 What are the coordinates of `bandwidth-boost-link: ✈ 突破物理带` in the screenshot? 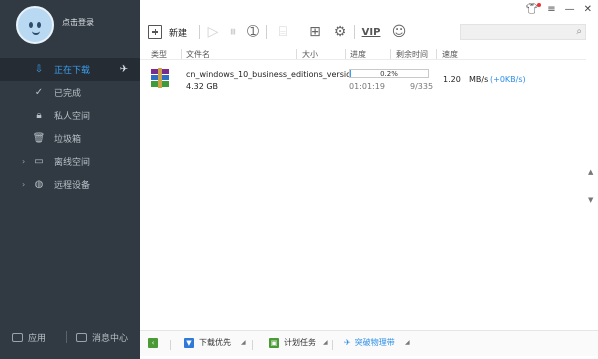 It's located at (369, 342).